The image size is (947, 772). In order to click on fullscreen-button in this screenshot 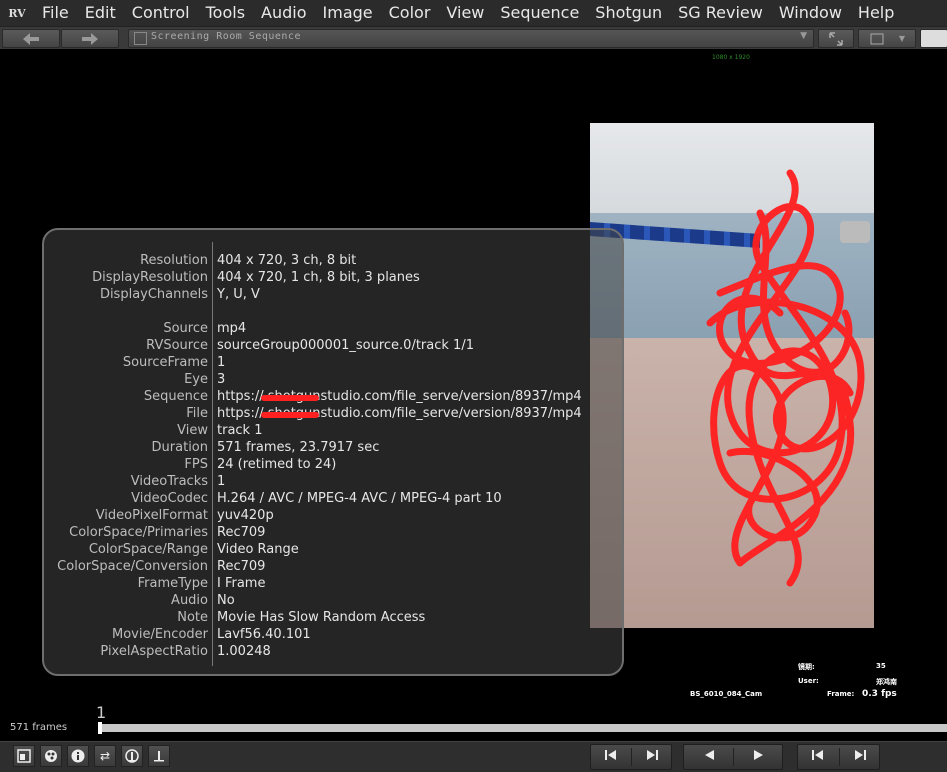, I will do `click(836, 38)`.